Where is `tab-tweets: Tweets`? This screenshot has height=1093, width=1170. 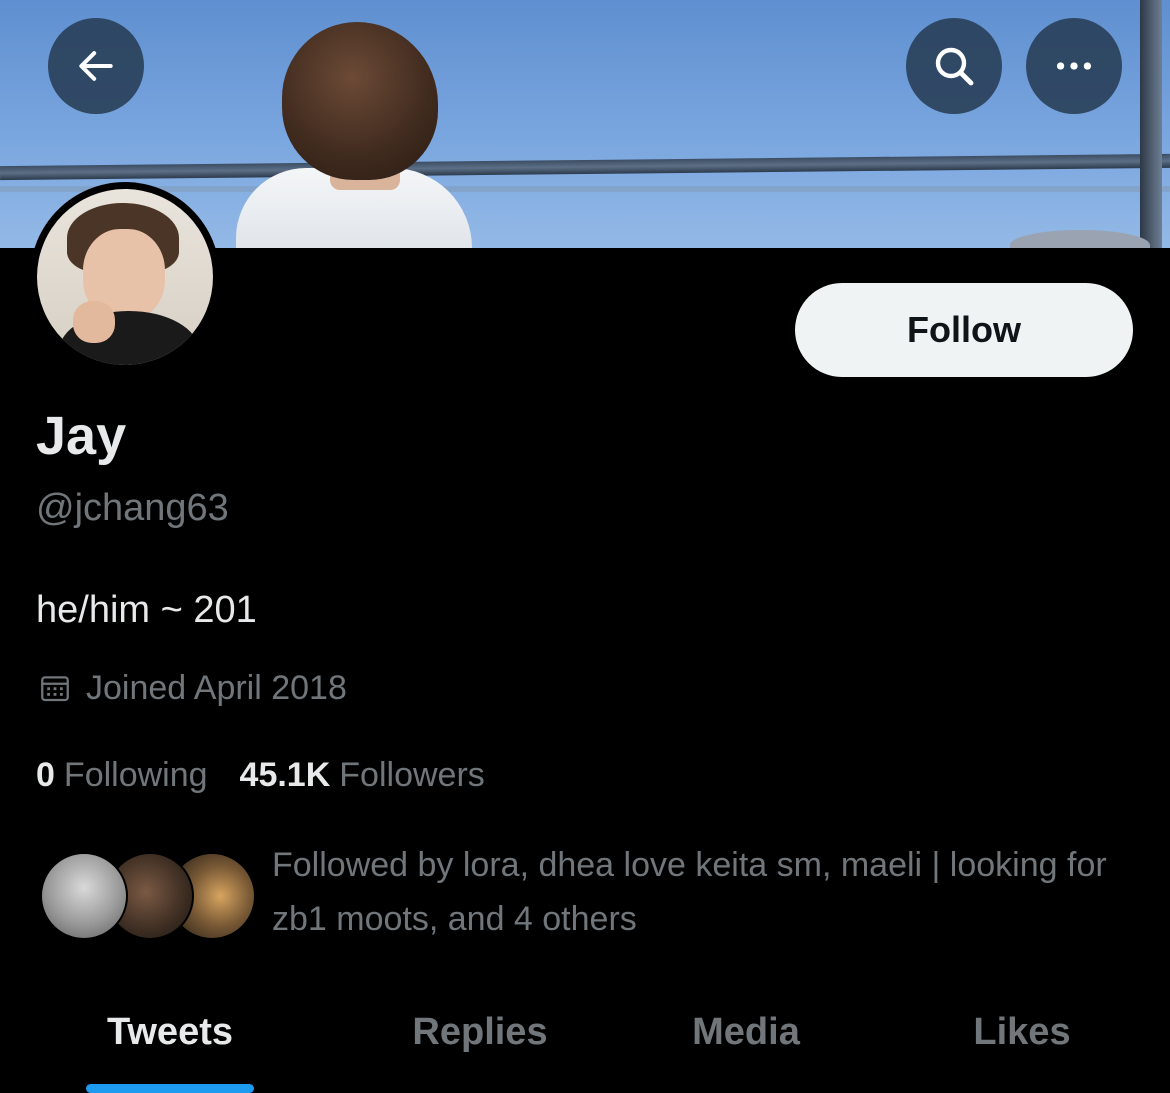
tab-tweets: Tweets is located at coordinates (170, 1032).